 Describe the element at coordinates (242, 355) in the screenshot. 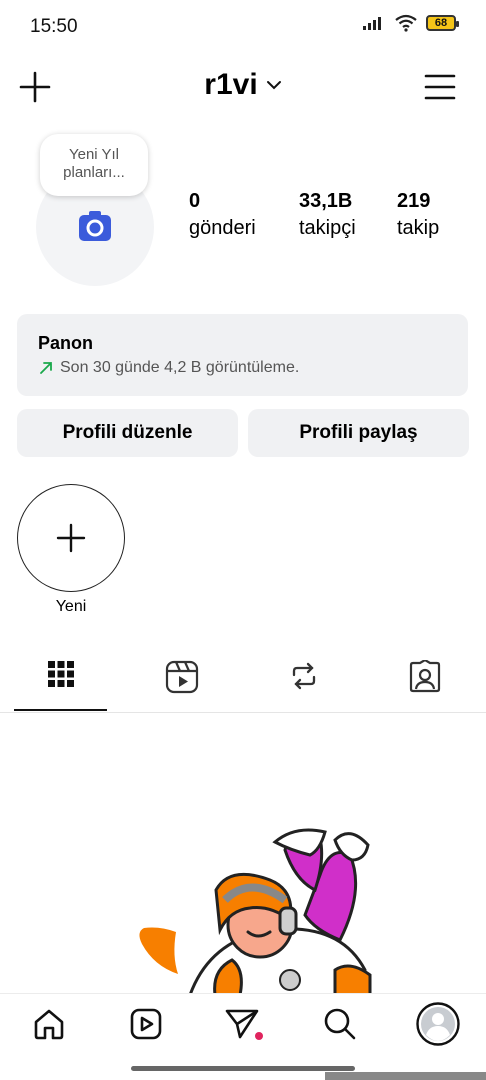

I see `dashboard-card` at that location.